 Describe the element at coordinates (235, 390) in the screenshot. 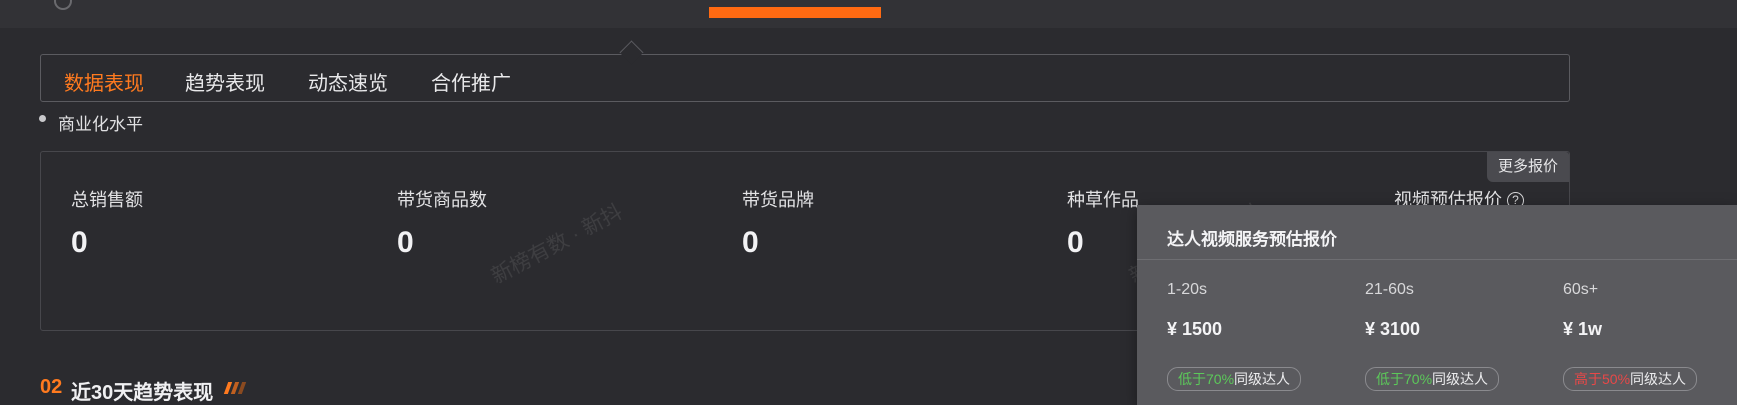

I see `title-decoration-icon` at that location.